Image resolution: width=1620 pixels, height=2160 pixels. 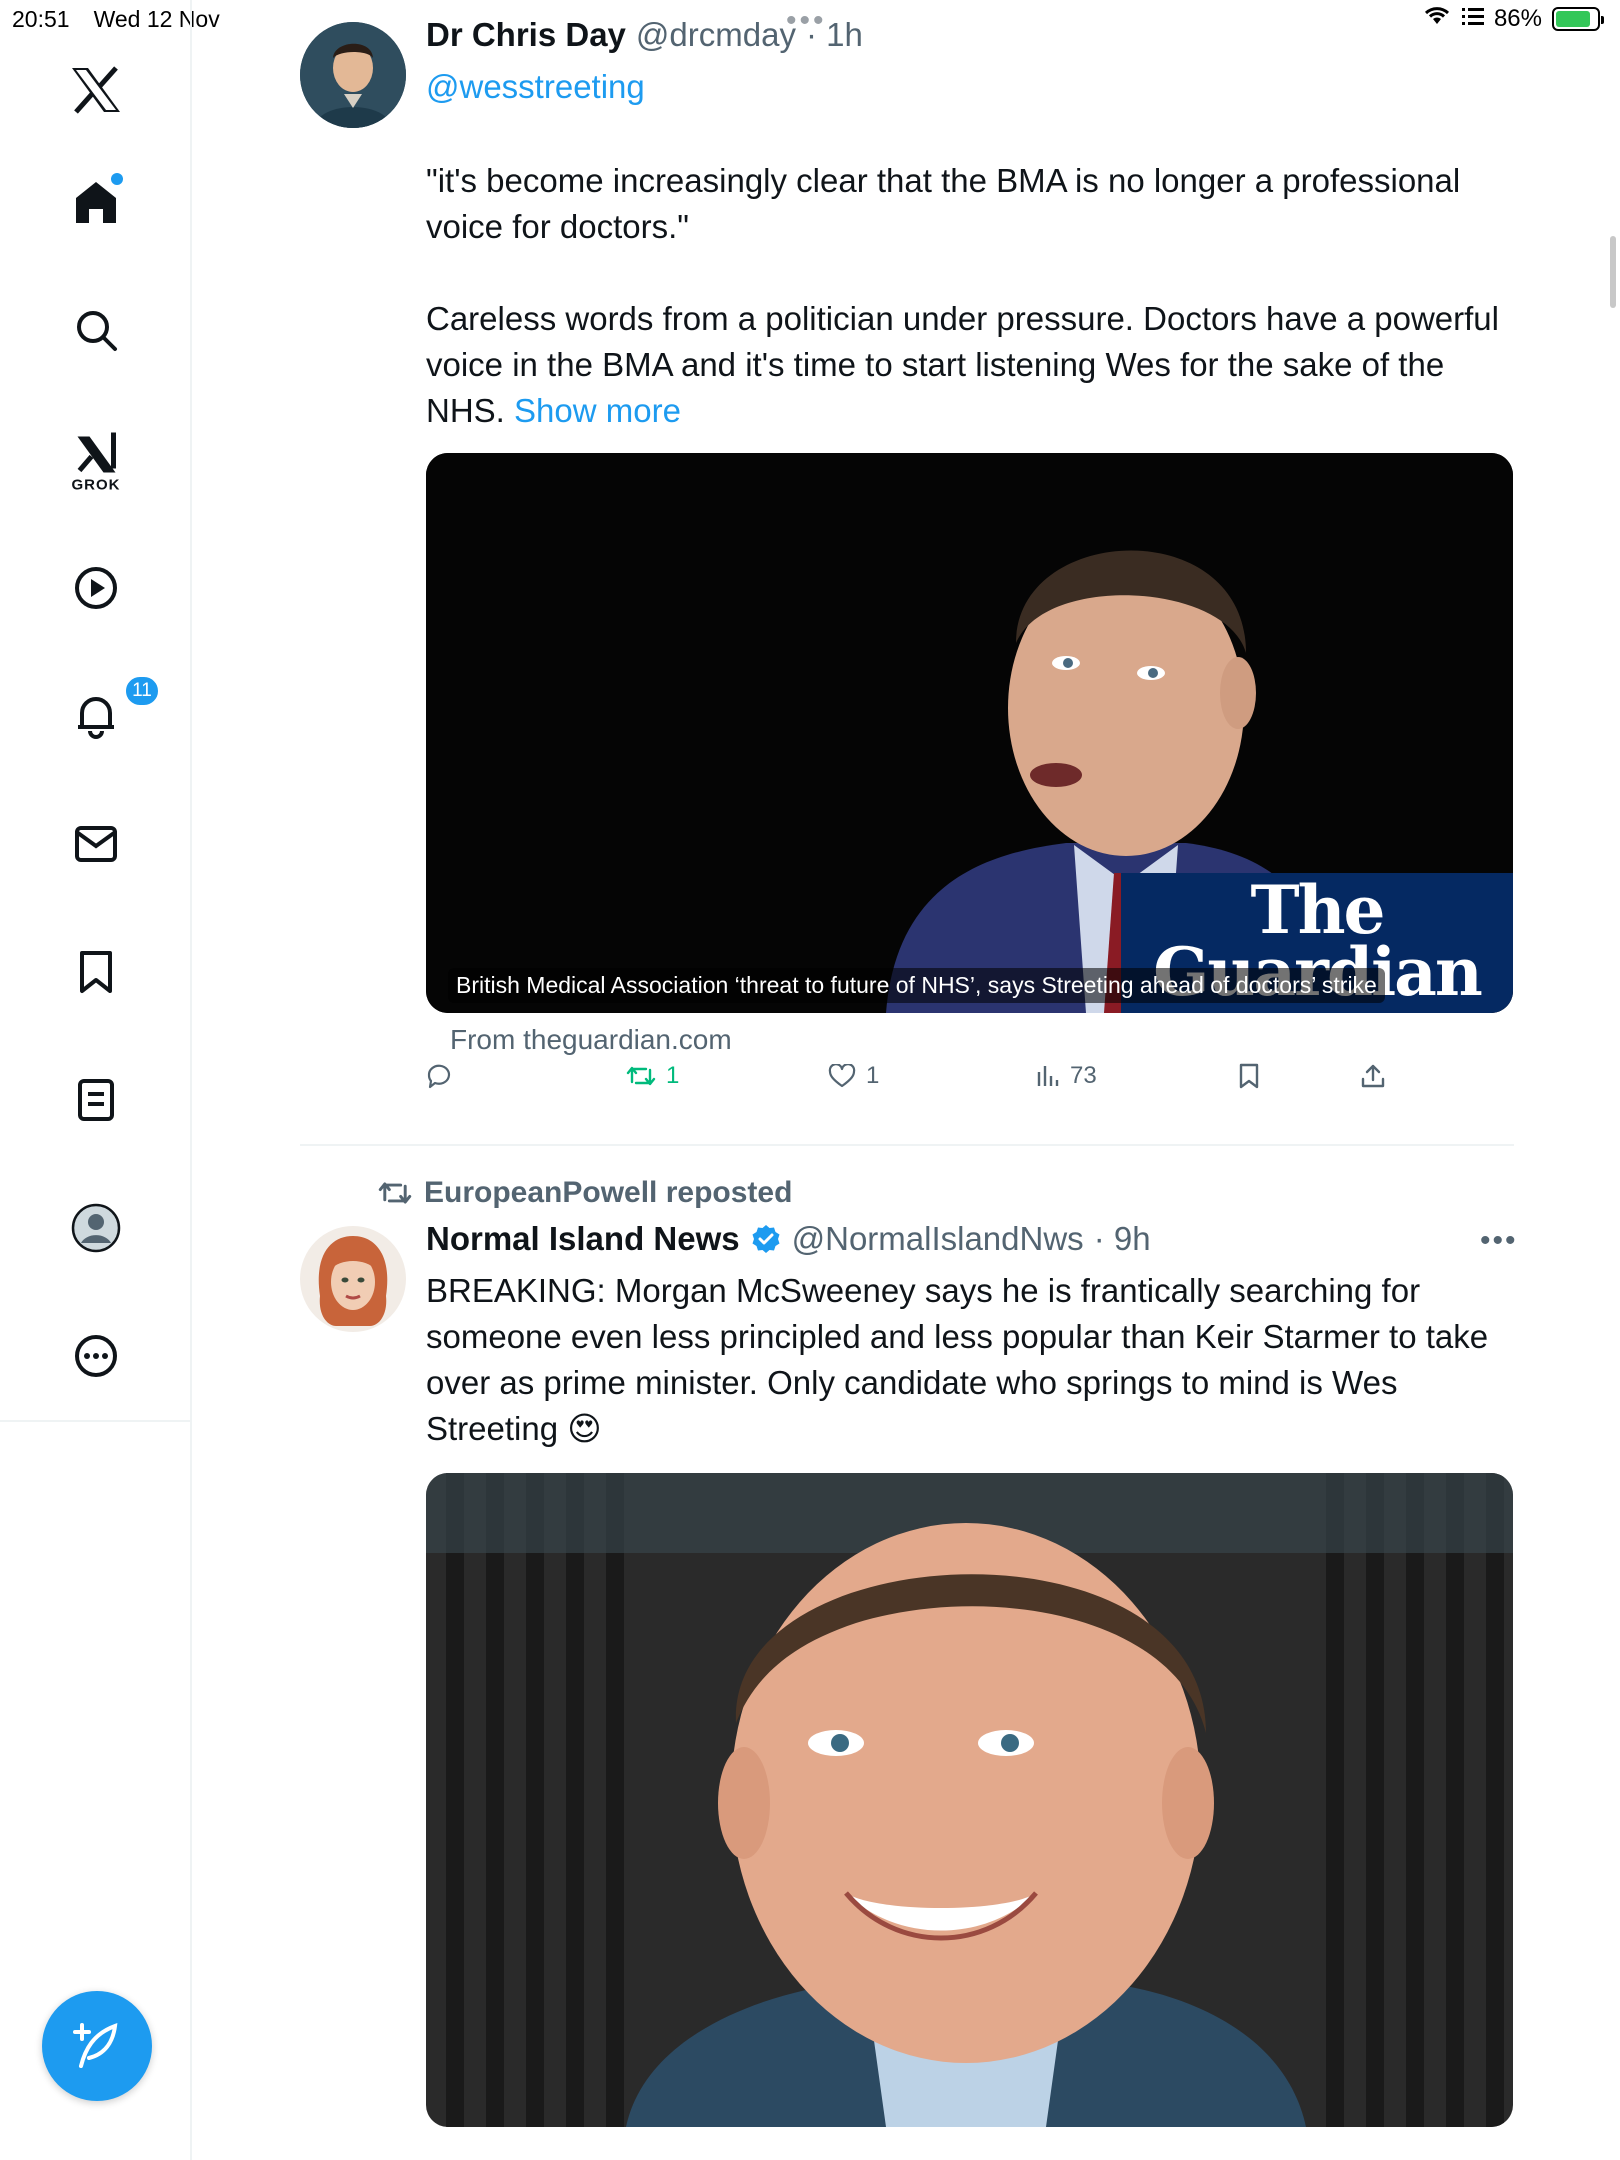 I want to click on grok-label: GROK, so click(x=96, y=485).